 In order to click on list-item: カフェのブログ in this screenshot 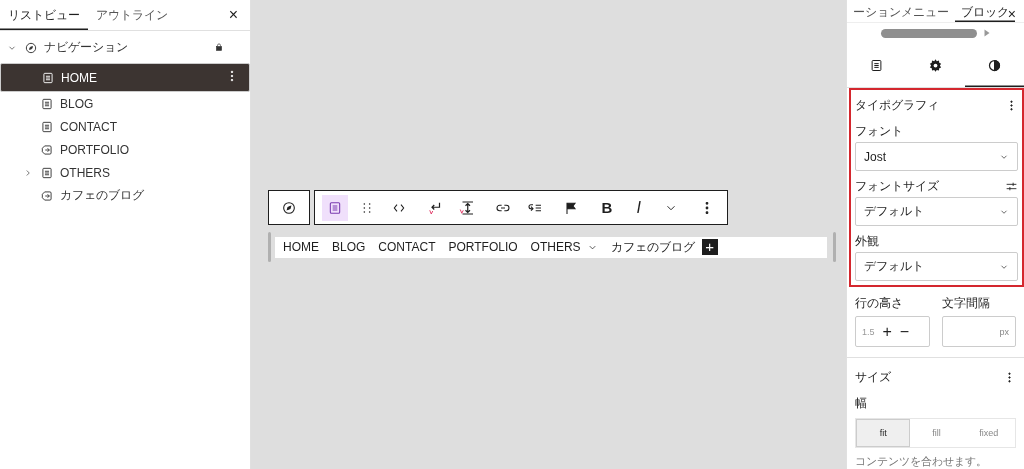, I will do `click(125, 195)`.